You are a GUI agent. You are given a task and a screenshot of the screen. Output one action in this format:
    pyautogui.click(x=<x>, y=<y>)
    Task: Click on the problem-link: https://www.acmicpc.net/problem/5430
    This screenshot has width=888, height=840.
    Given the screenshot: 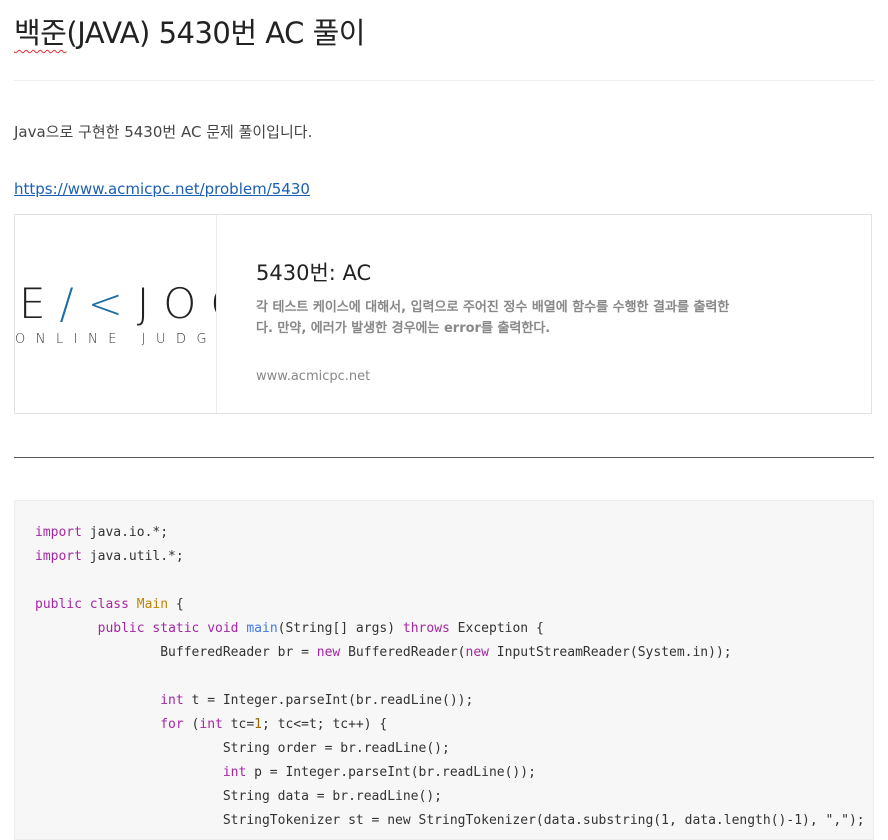 What is the action you would take?
    pyautogui.click(x=162, y=189)
    